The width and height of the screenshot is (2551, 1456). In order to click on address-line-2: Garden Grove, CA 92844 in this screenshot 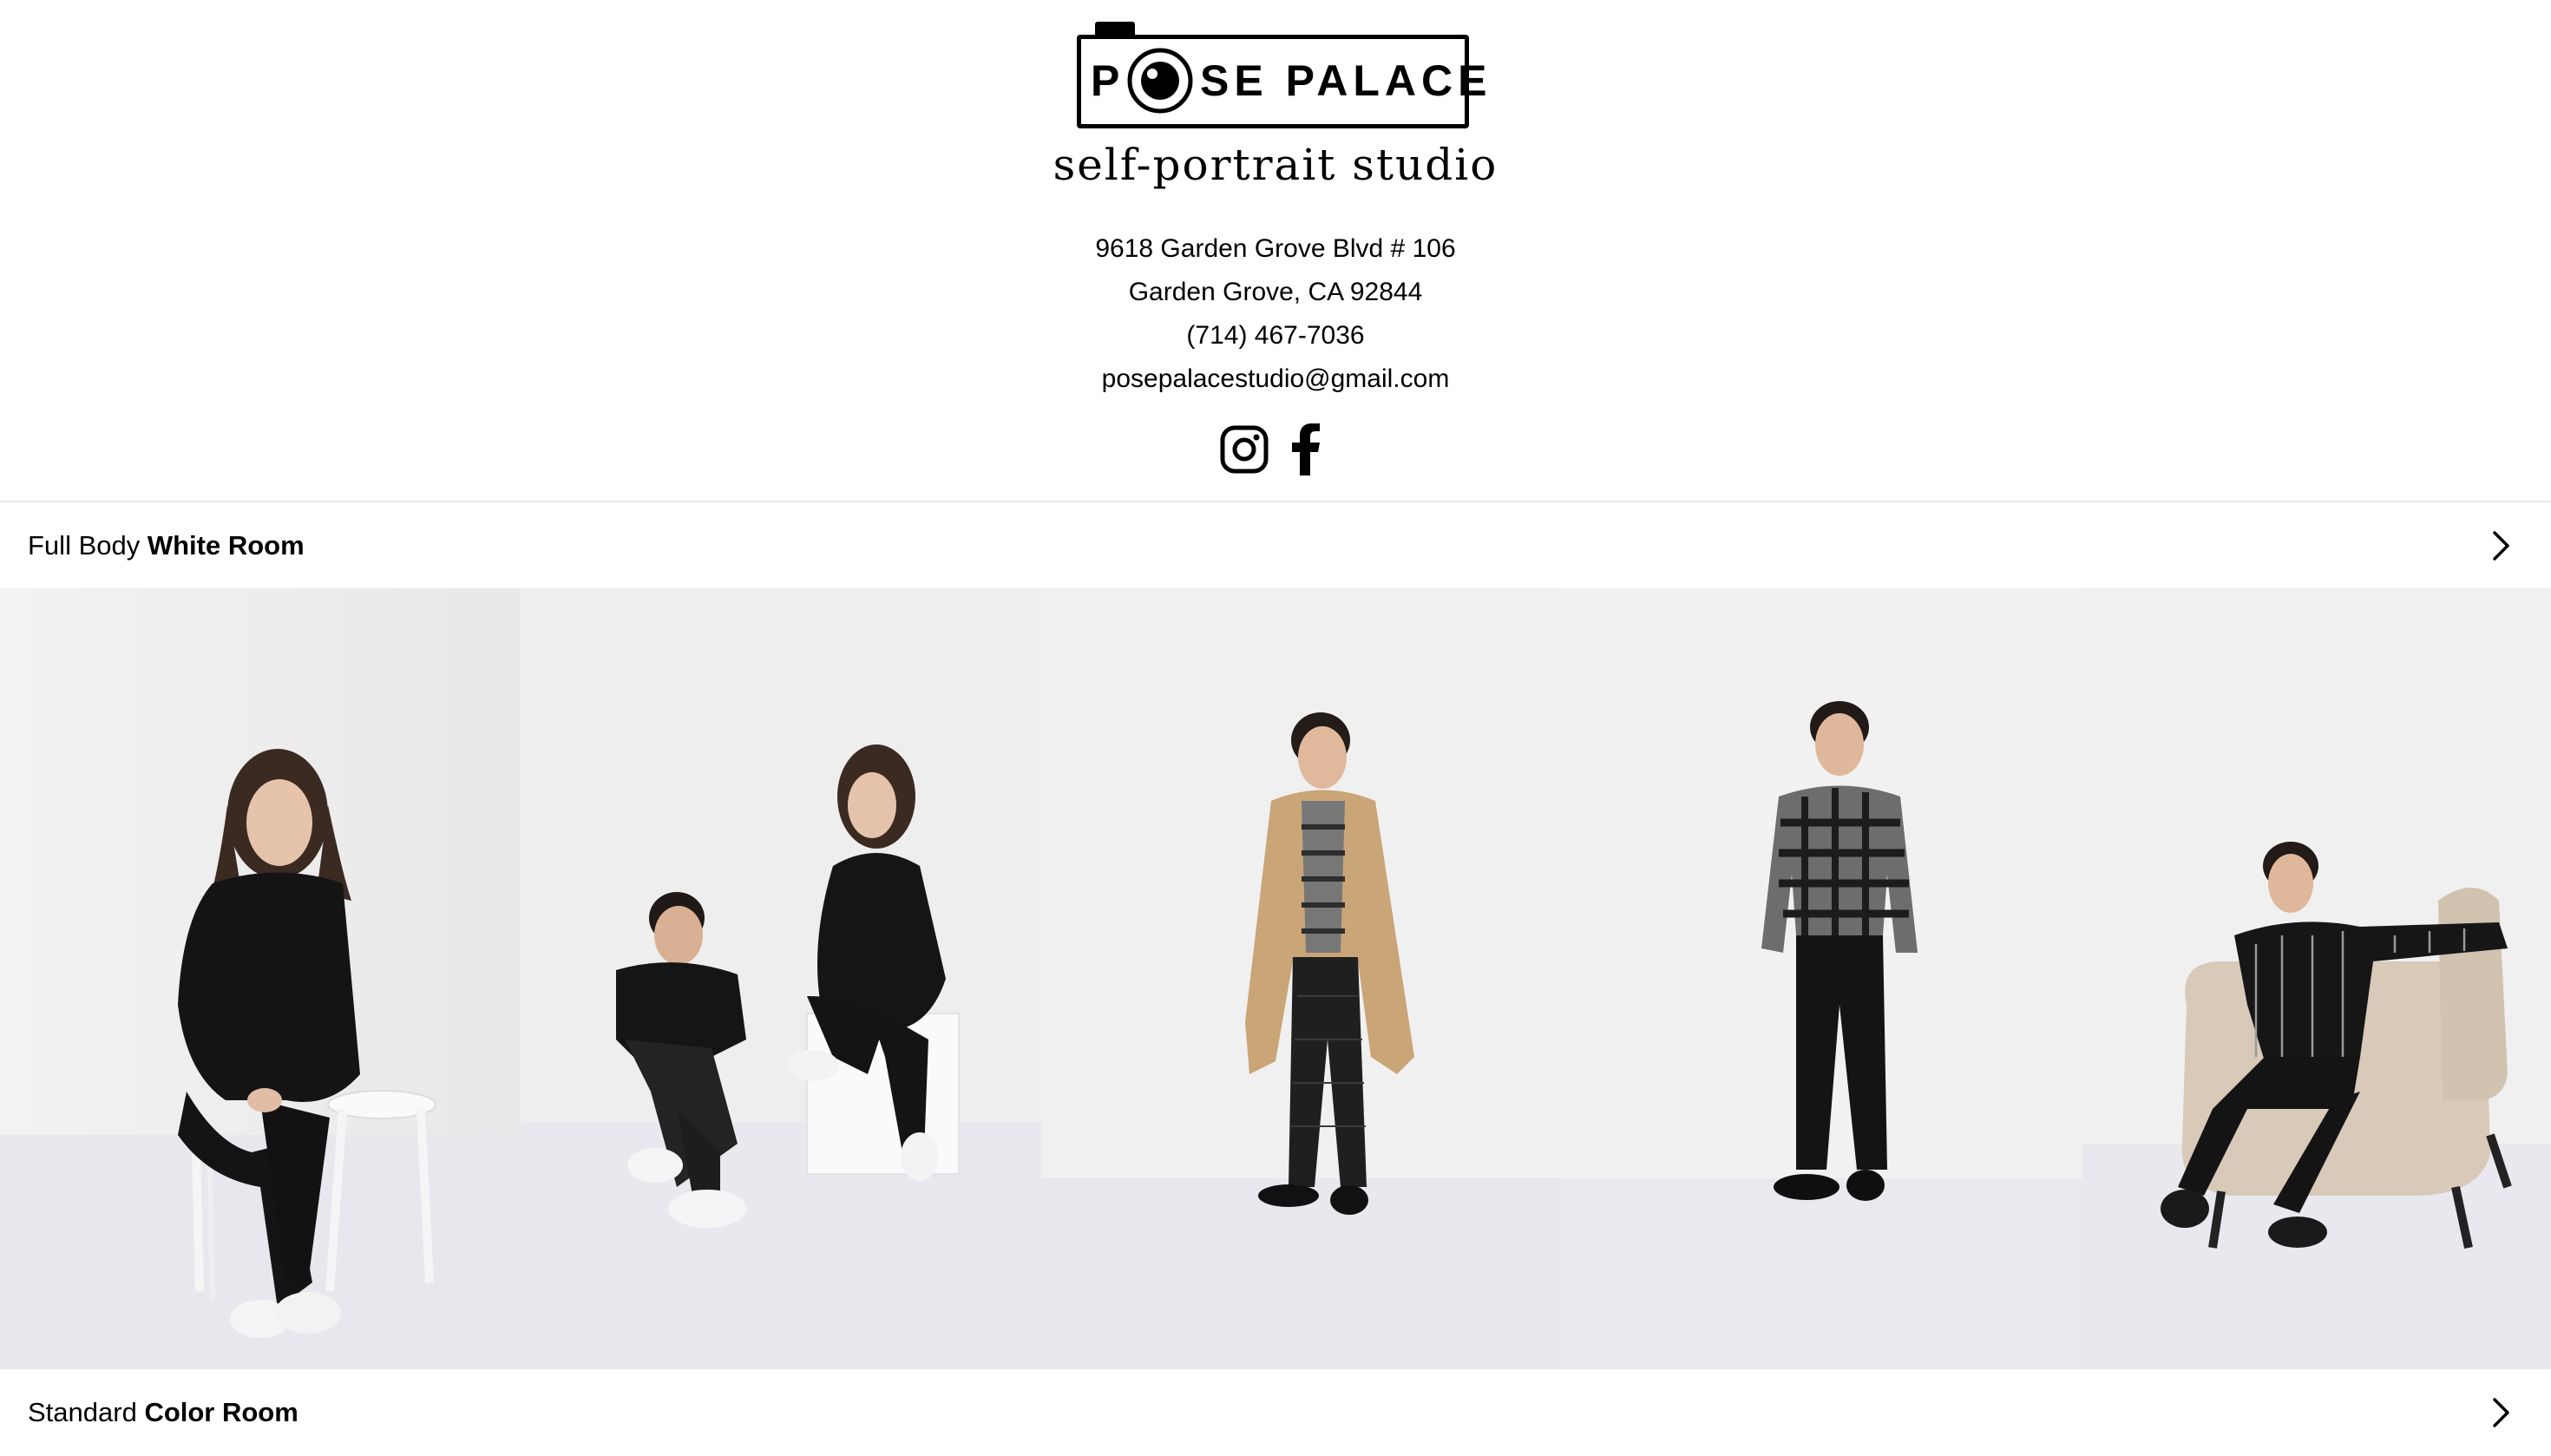, I will do `click(1275, 292)`.